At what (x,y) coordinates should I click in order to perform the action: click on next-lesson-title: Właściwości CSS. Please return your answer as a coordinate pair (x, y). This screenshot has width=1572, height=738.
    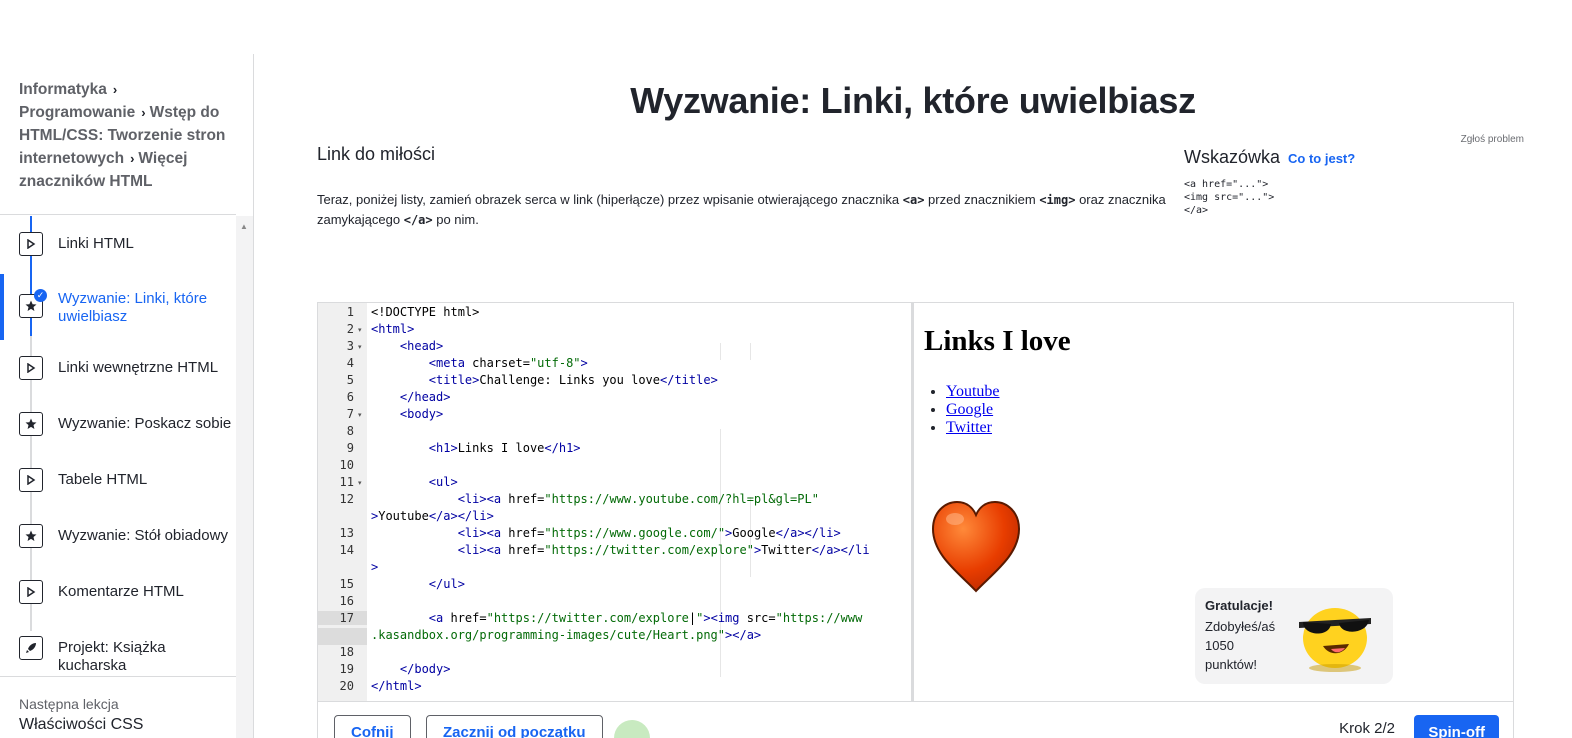
    Looking at the image, I should click on (81, 725).